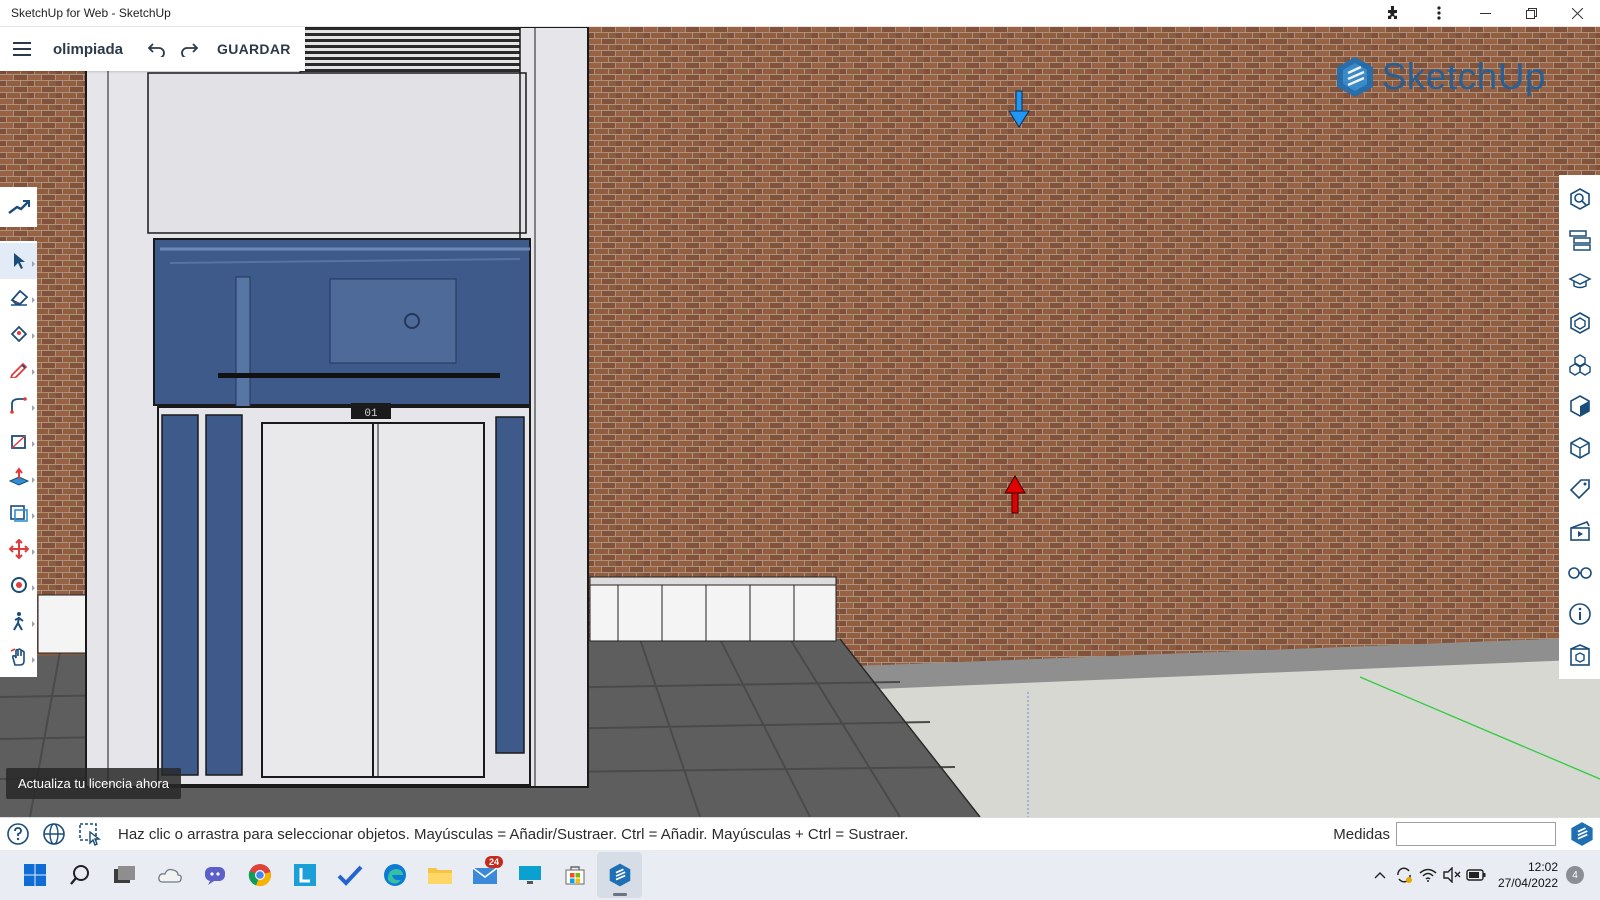 Image resolution: width=1600 pixels, height=900 pixels. I want to click on tray-chevron-up-icon, so click(1380, 875).